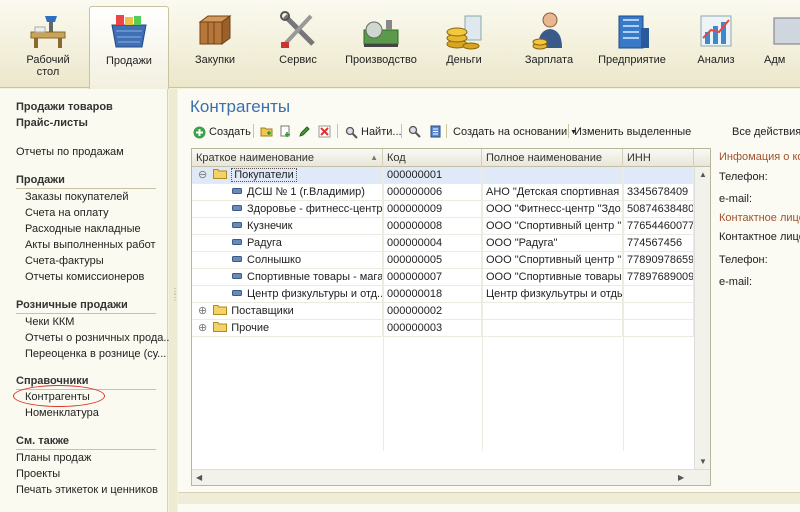  Describe the element at coordinates (552, 158) in the screenshot. I see `column-header-full-name: Полное наименование` at that location.